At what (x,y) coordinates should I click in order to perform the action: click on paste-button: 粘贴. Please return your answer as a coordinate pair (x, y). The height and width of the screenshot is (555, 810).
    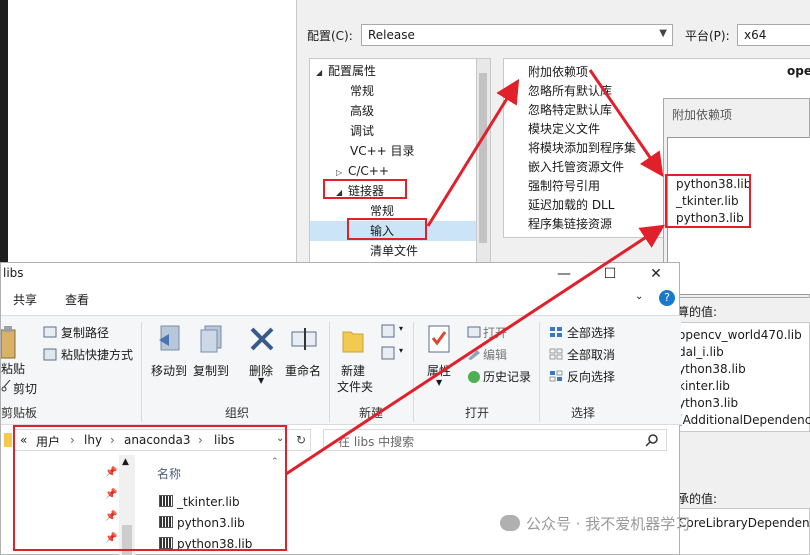
    Looking at the image, I should click on (13, 368).